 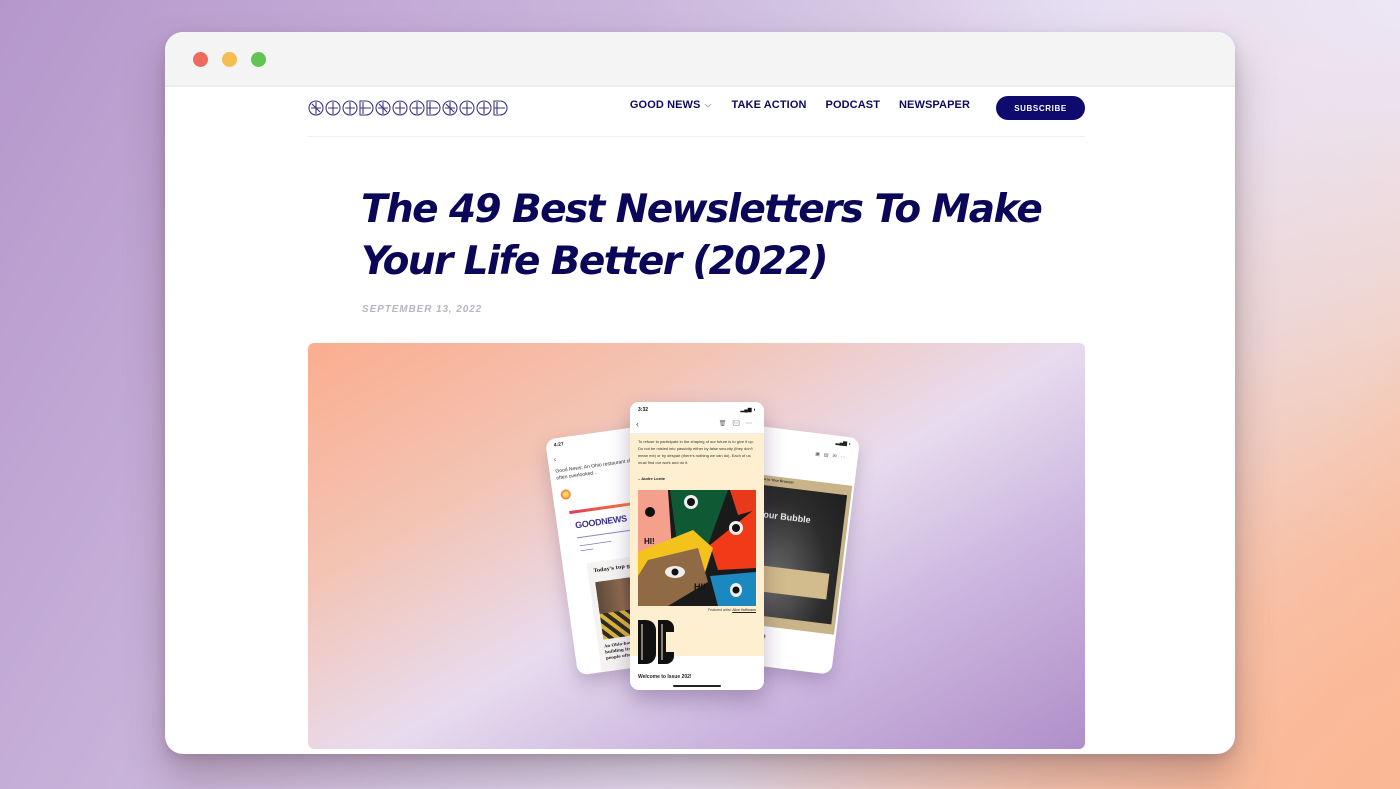 I want to click on subscribe-button: Subscribe, so click(x=1040, y=108).